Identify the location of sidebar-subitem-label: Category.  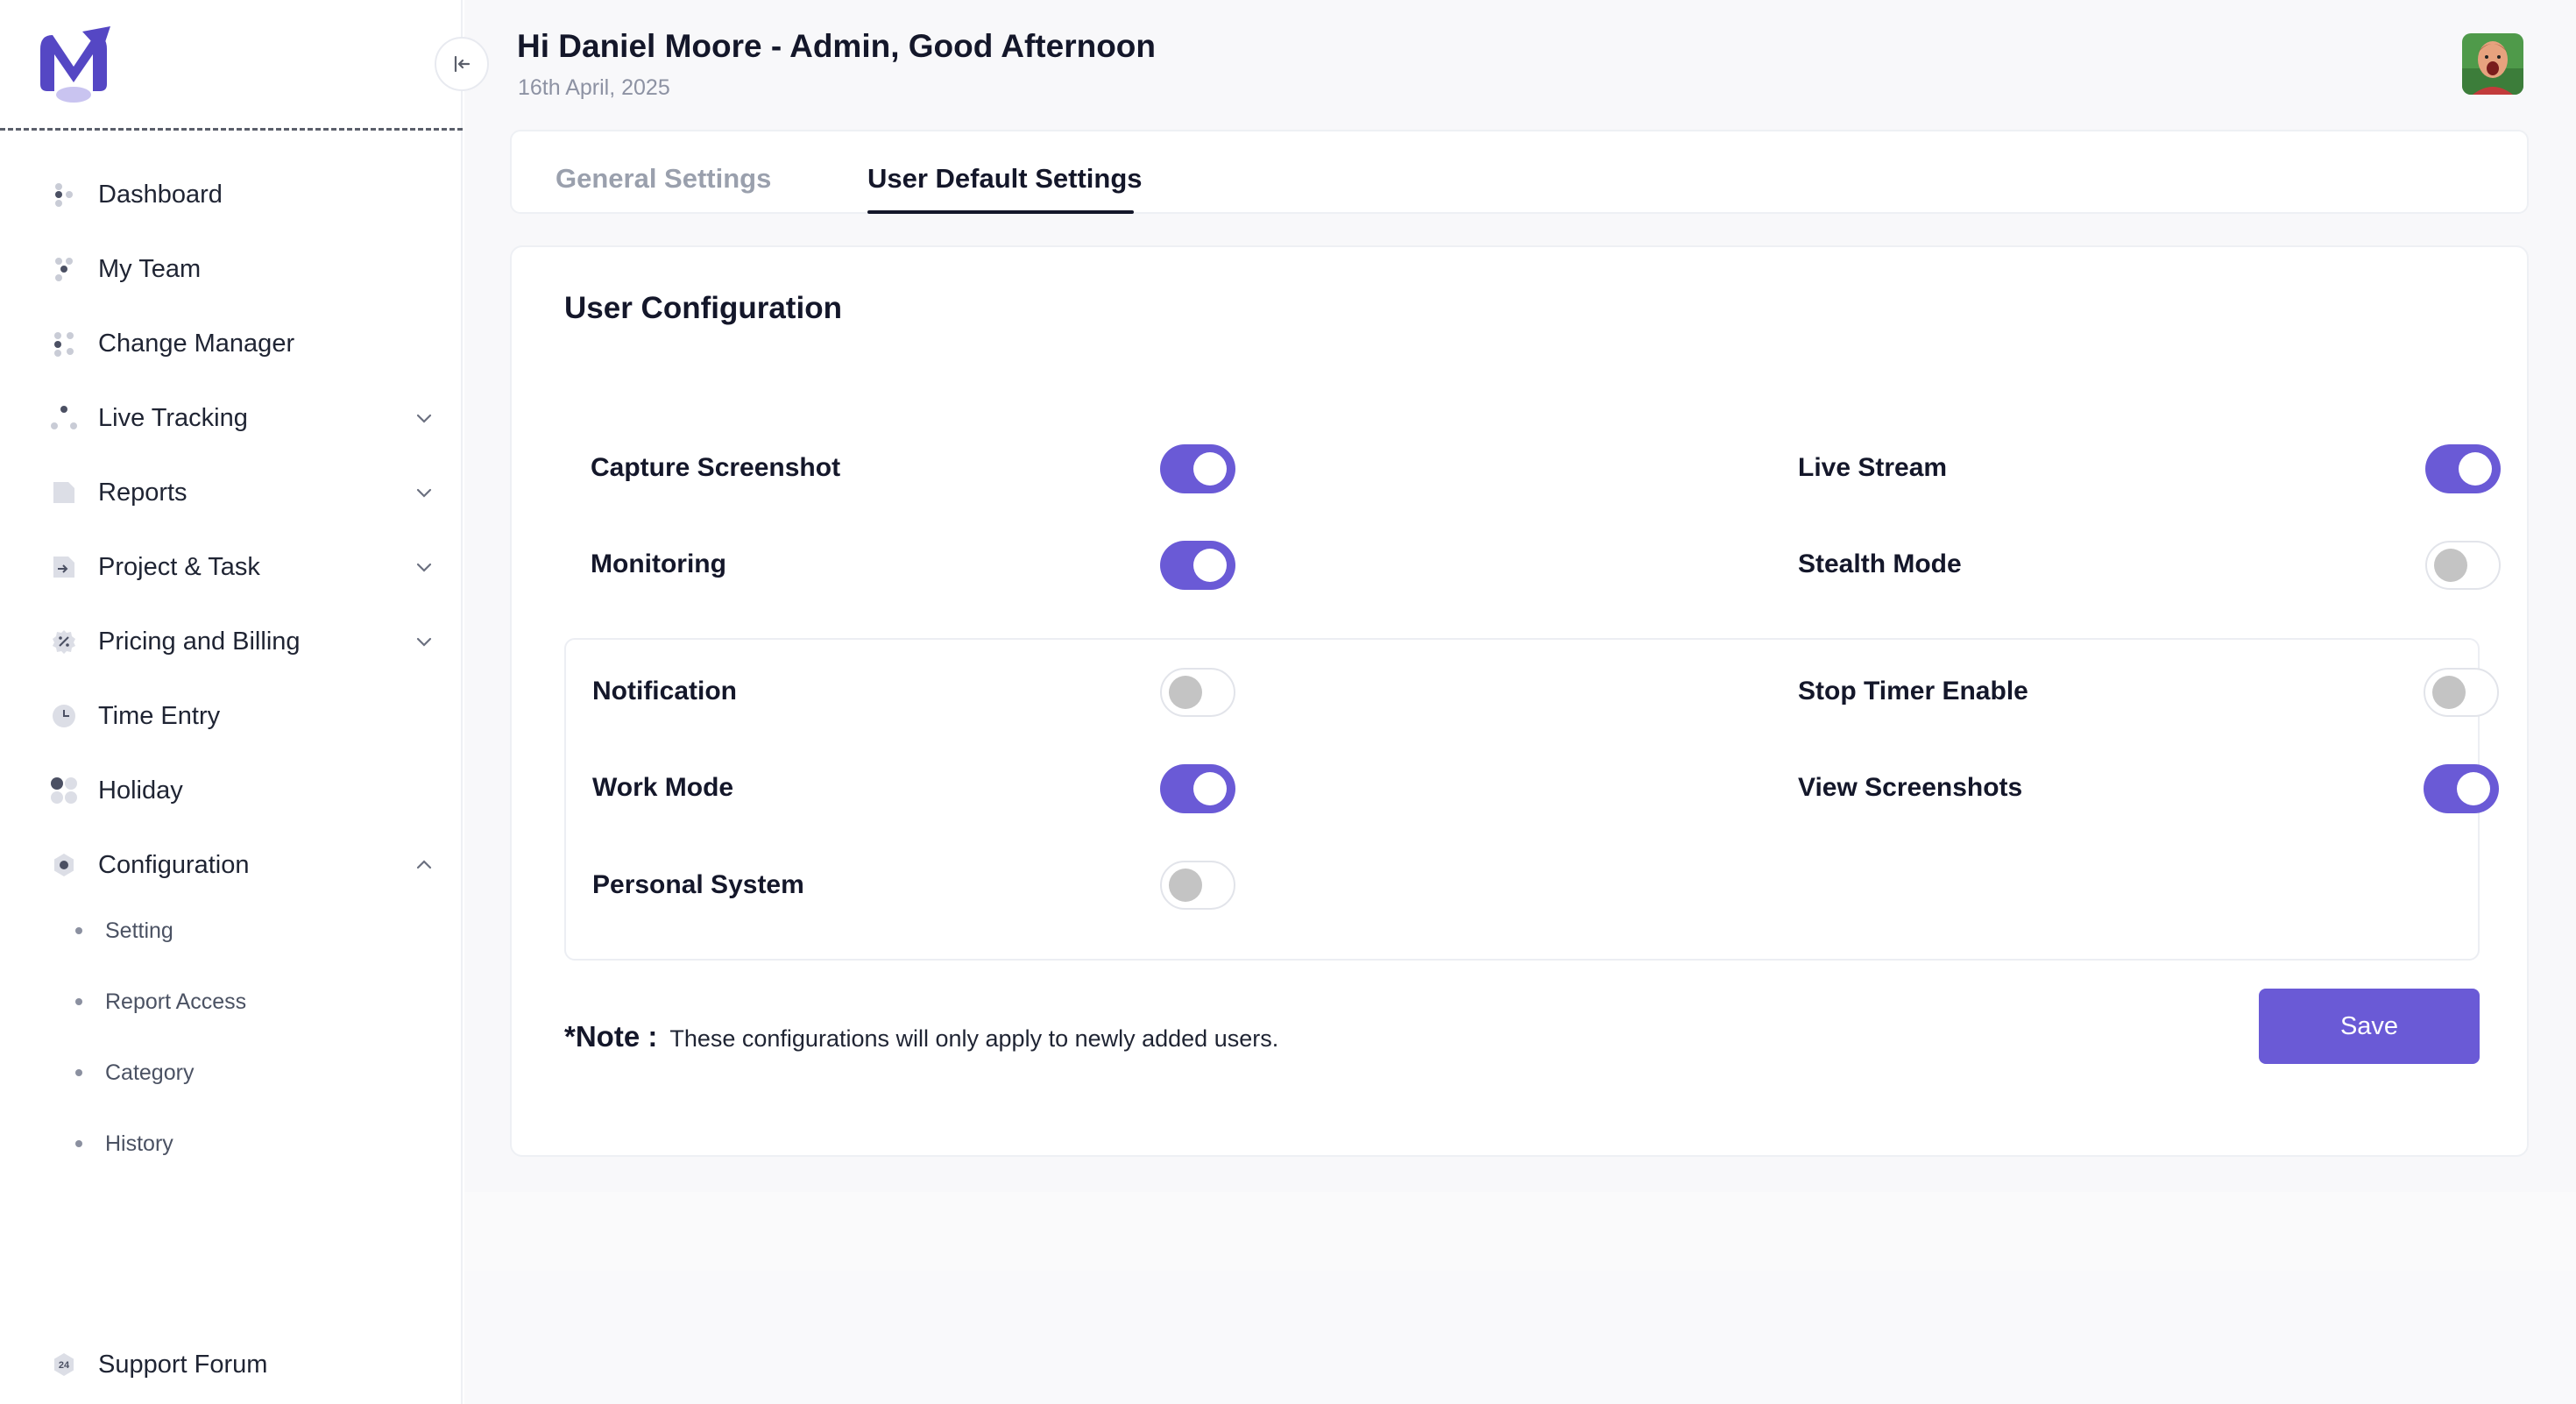
(150, 1072).